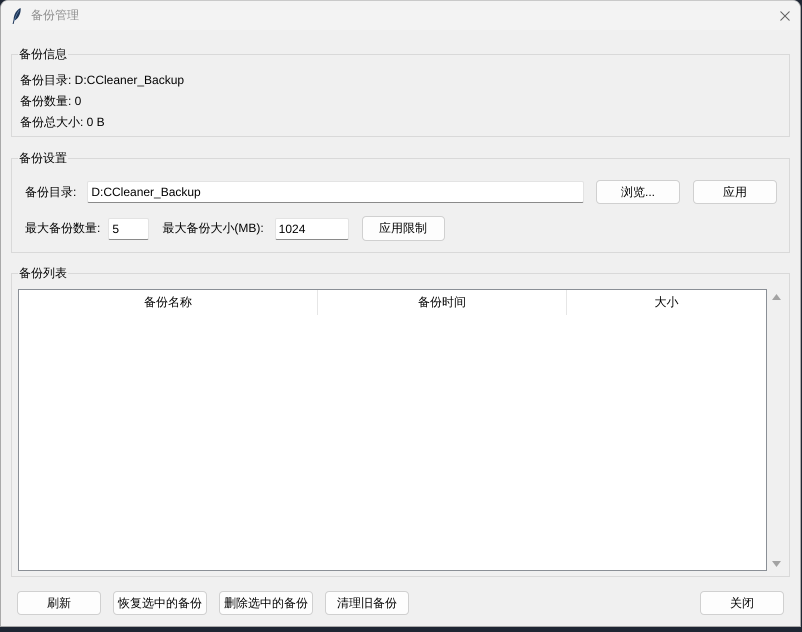 This screenshot has height=632, width=802. What do you see at coordinates (43, 54) in the screenshot?
I see `group-title: 备份信息` at bounding box center [43, 54].